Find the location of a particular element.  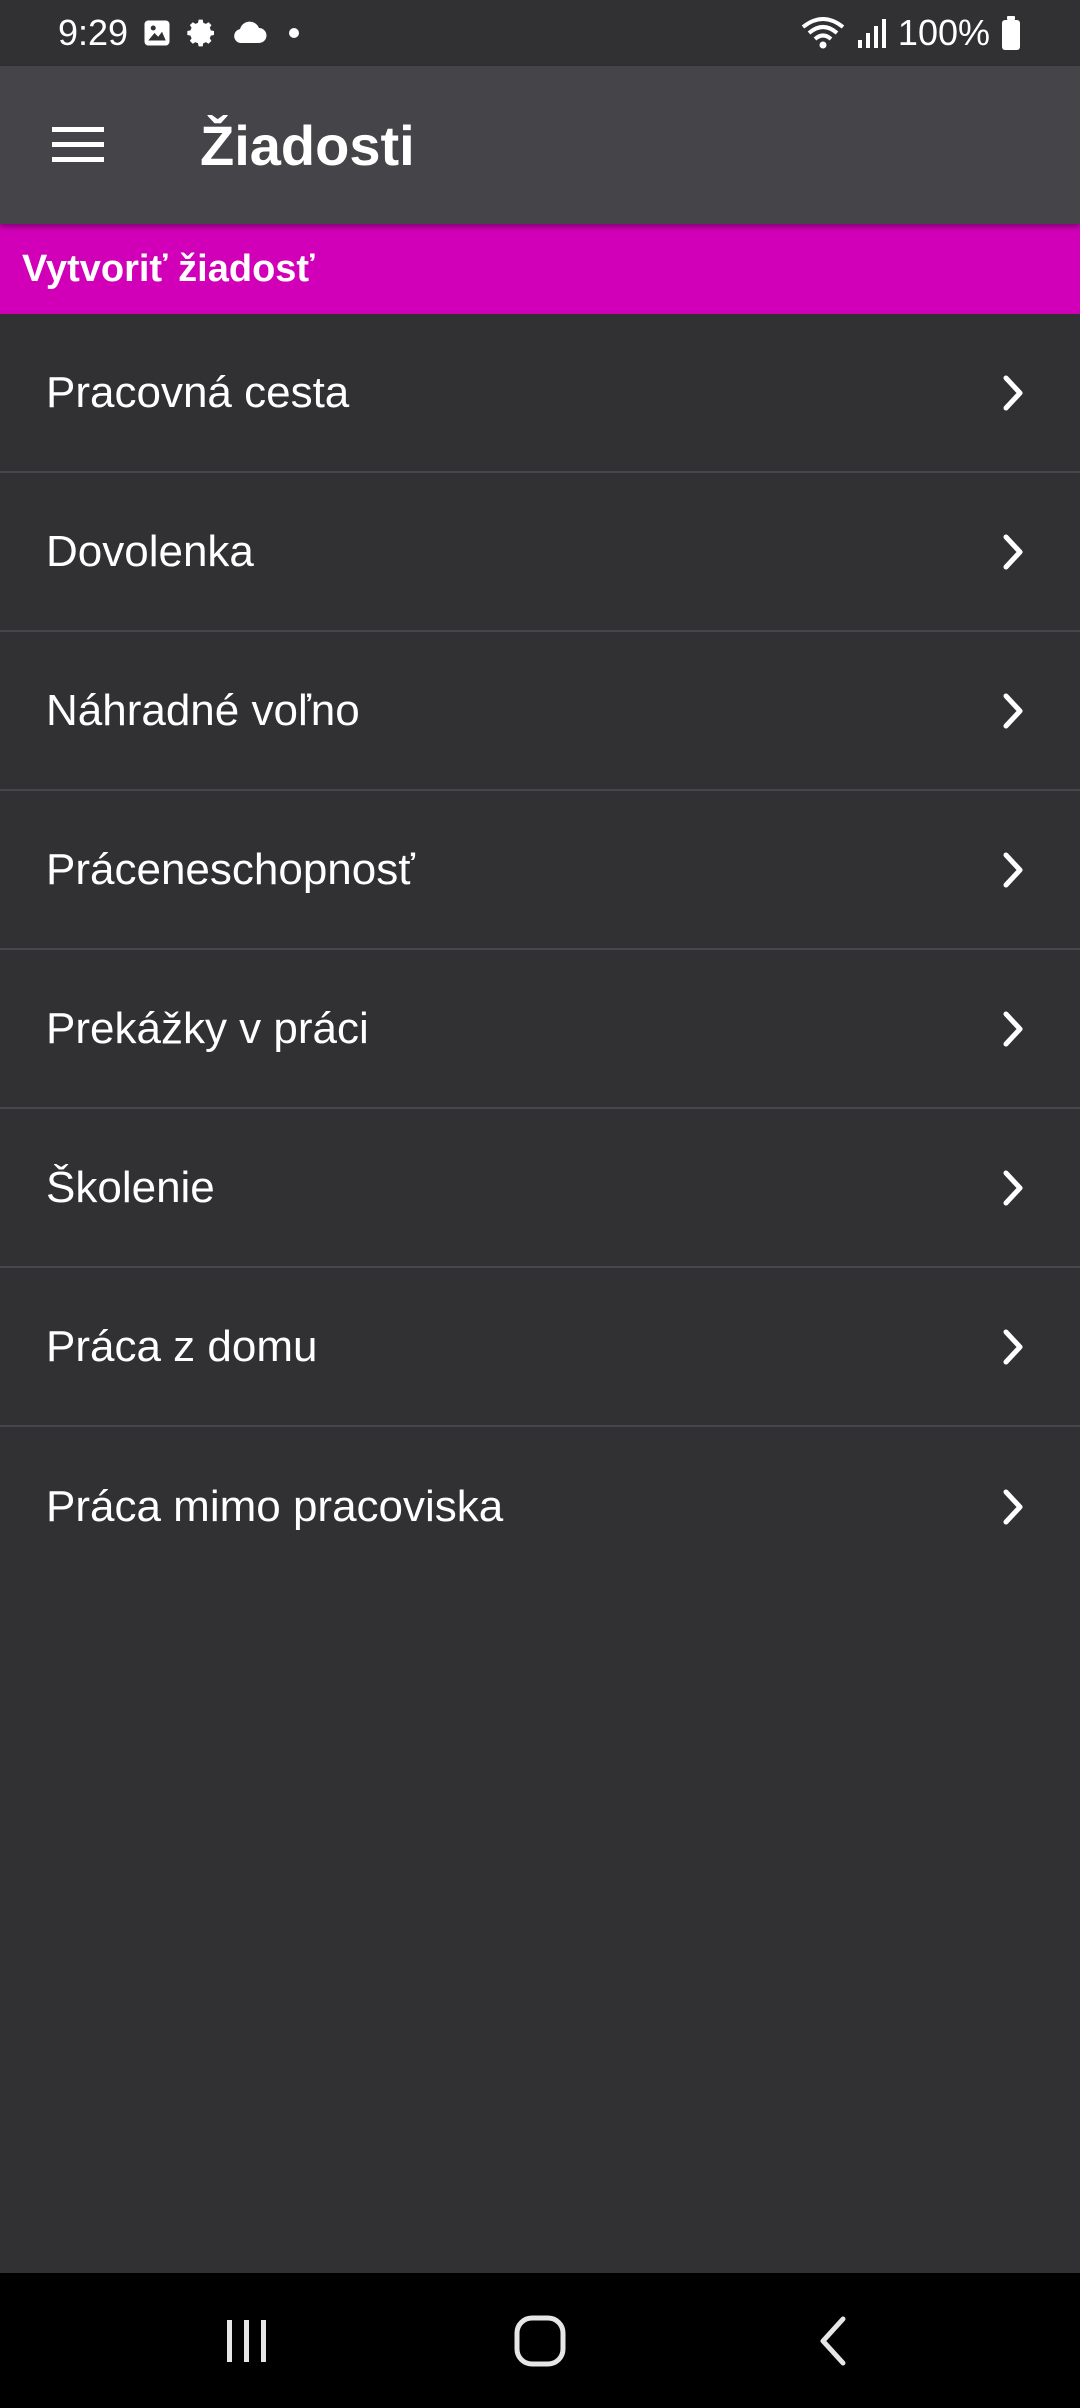

battery-percent: 100% is located at coordinates (943, 32).